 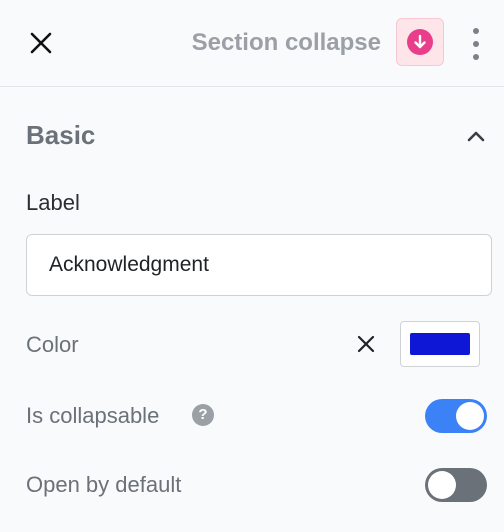 I want to click on help-circle-icon: ?, so click(x=203, y=415).